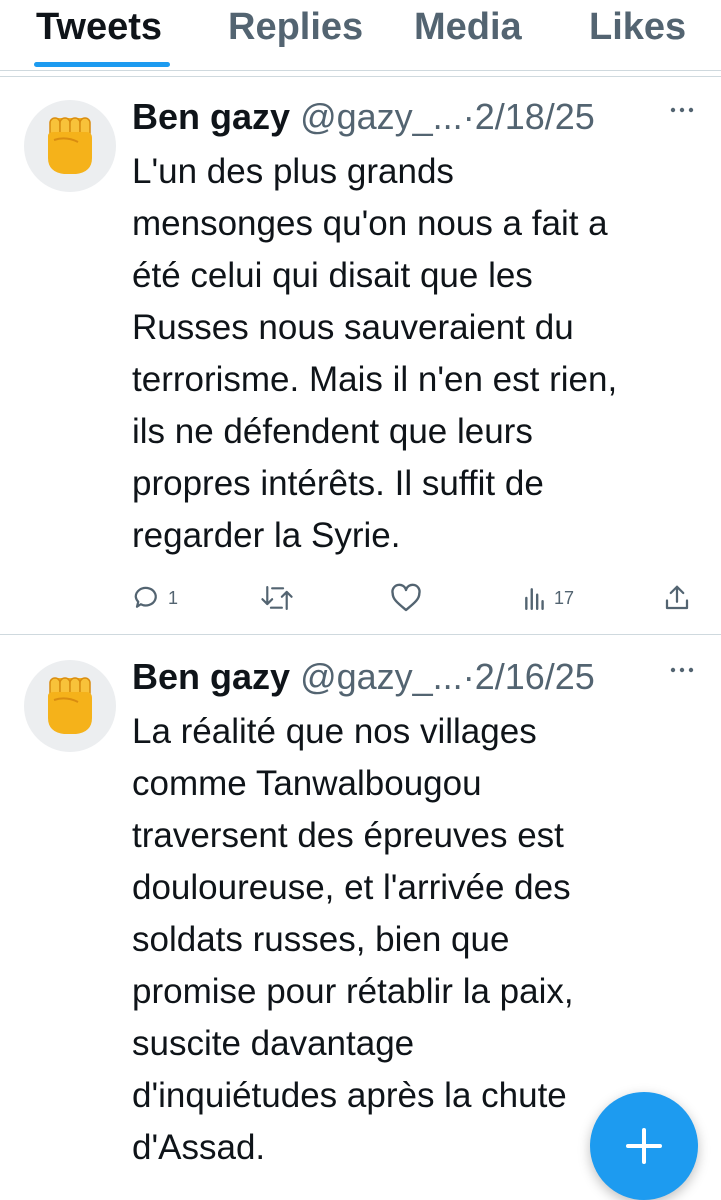 This screenshot has height=1200, width=721. What do you see at coordinates (468, 27) in the screenshot?
I see `tab-media: Media` at bounding box center [468, 27].